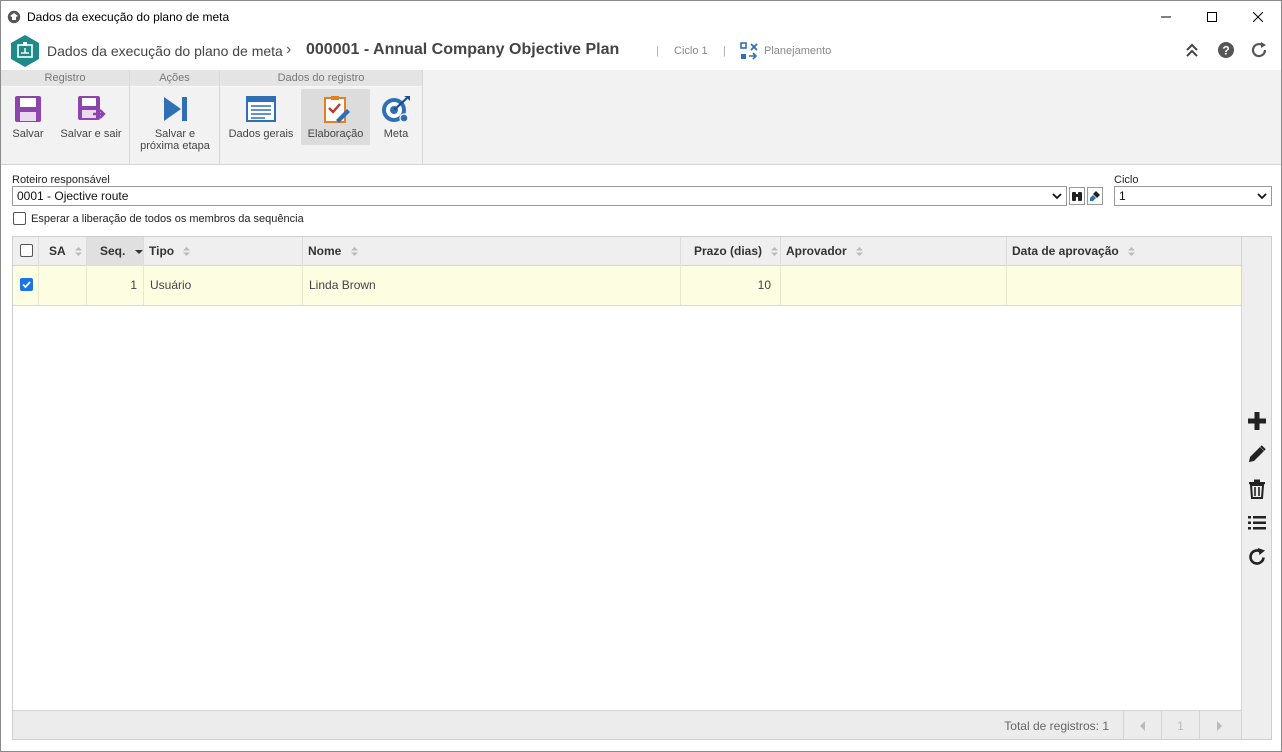  I want to click on column-label: Seq., so click(113, 251).